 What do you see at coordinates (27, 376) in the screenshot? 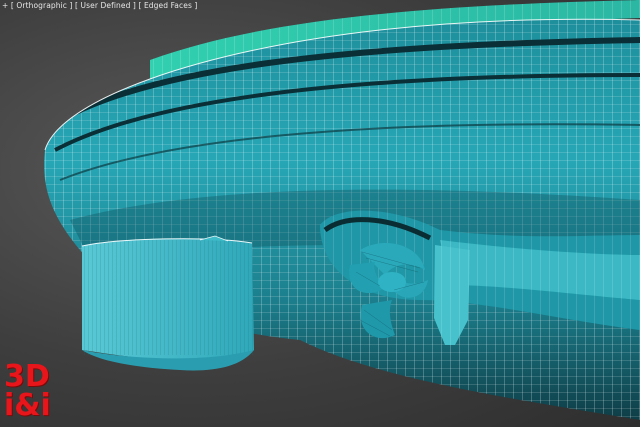
I see `logo-line-1: 3D` at bounding box center [27, 376].